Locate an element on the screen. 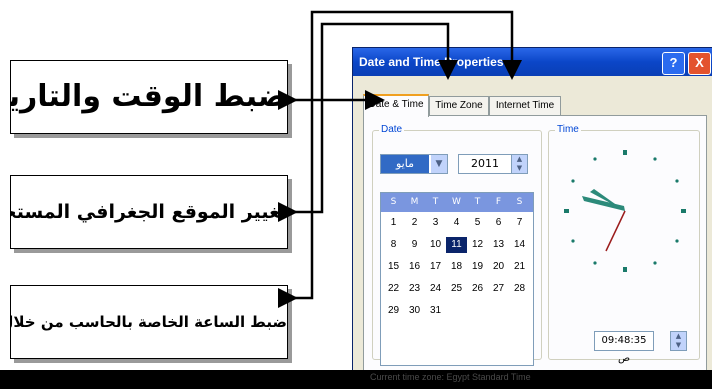 The image size is (712, 389). calendar-day: 15 is located at coordinates (393, 267).